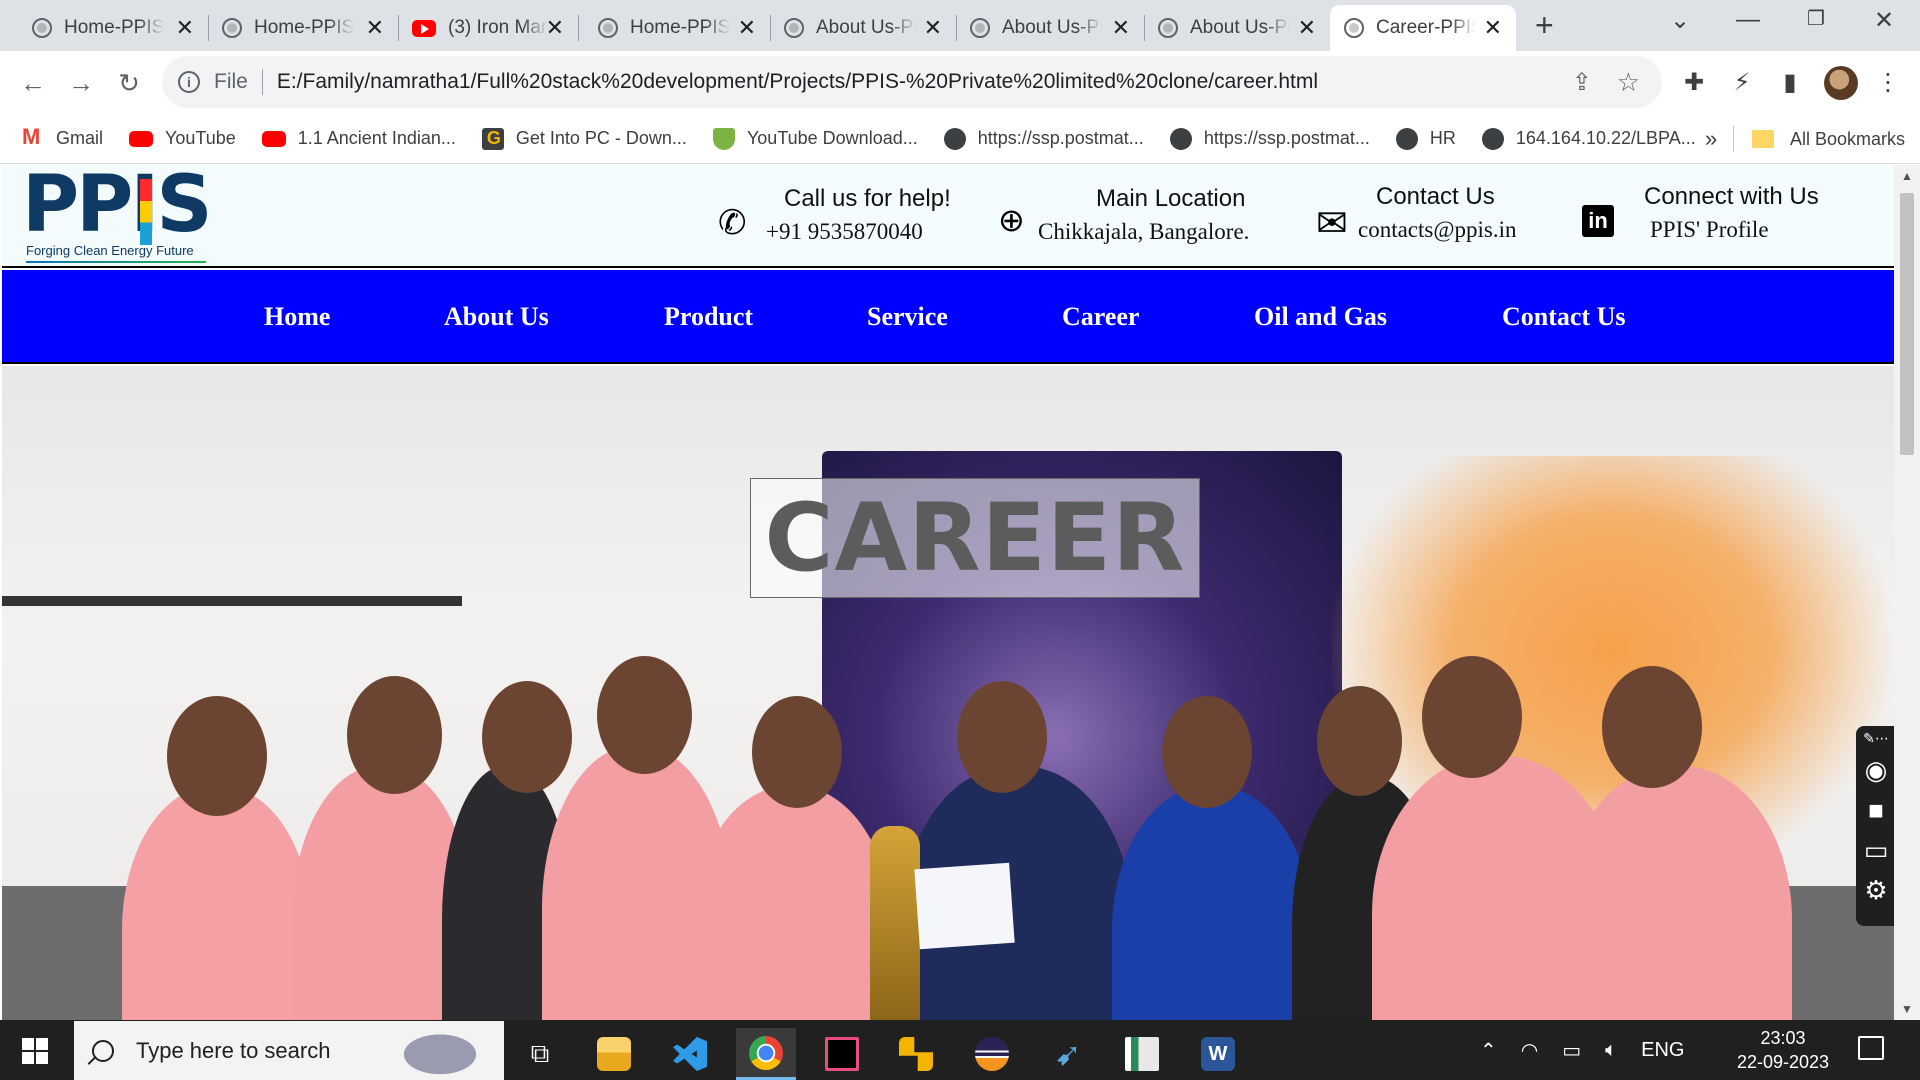  What do you see at coordinates (797, 752) in the screenshot?
I see `person-head` at bounding box center [797, 752].